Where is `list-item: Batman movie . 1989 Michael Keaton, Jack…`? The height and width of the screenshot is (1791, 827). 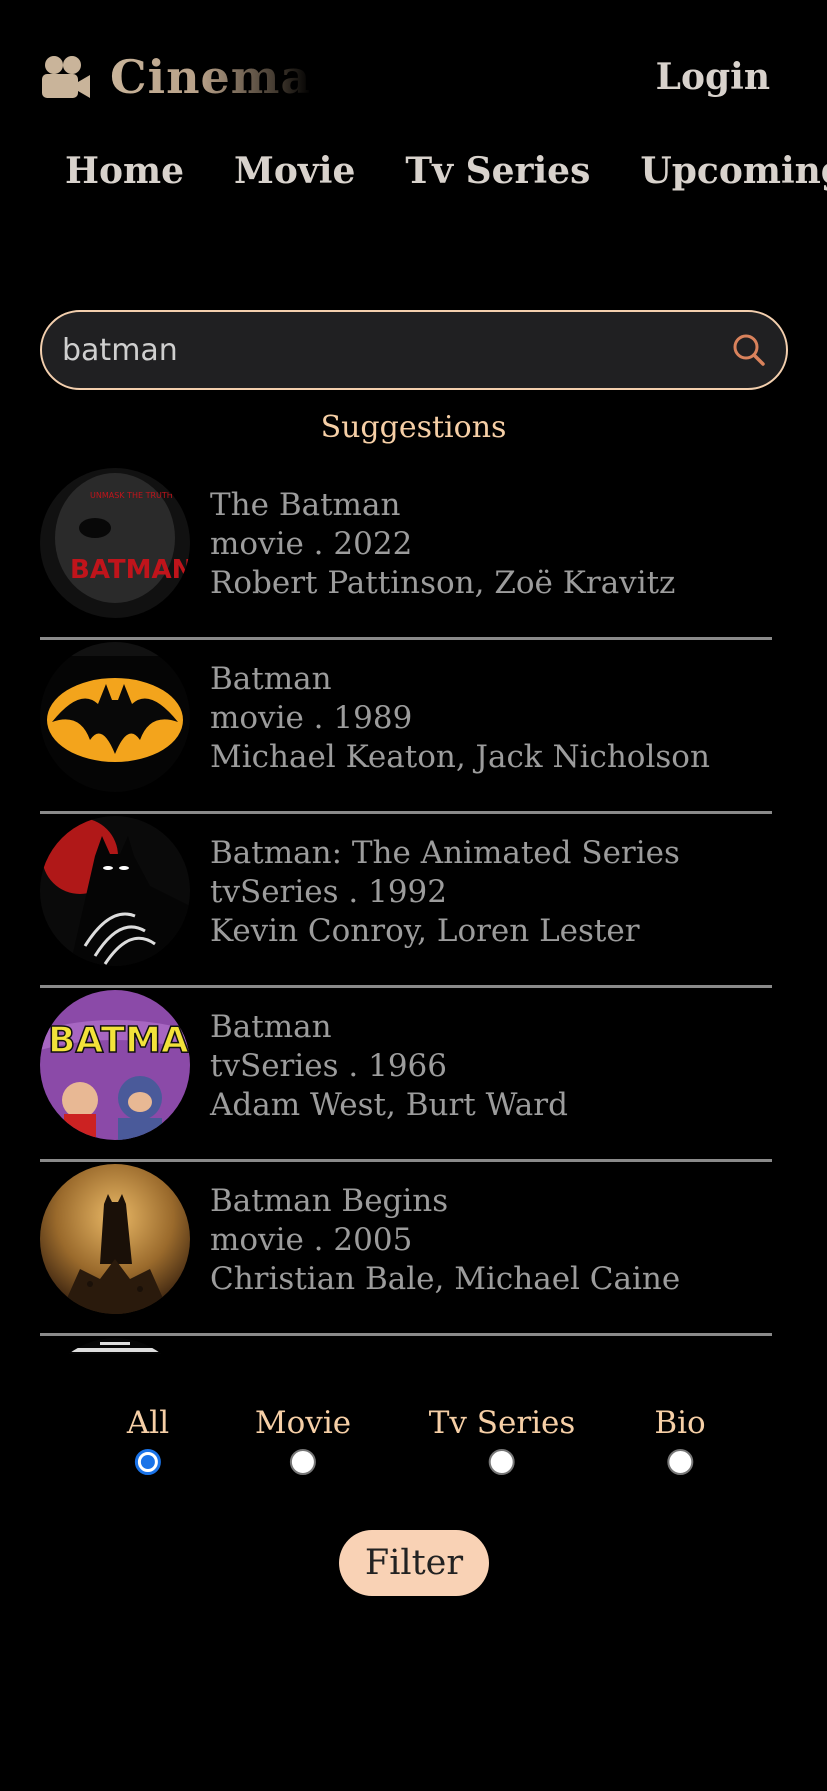 list-item: Batman movie . 1989 Michael Keaton, Jack… is located at coordinates (406, 727).